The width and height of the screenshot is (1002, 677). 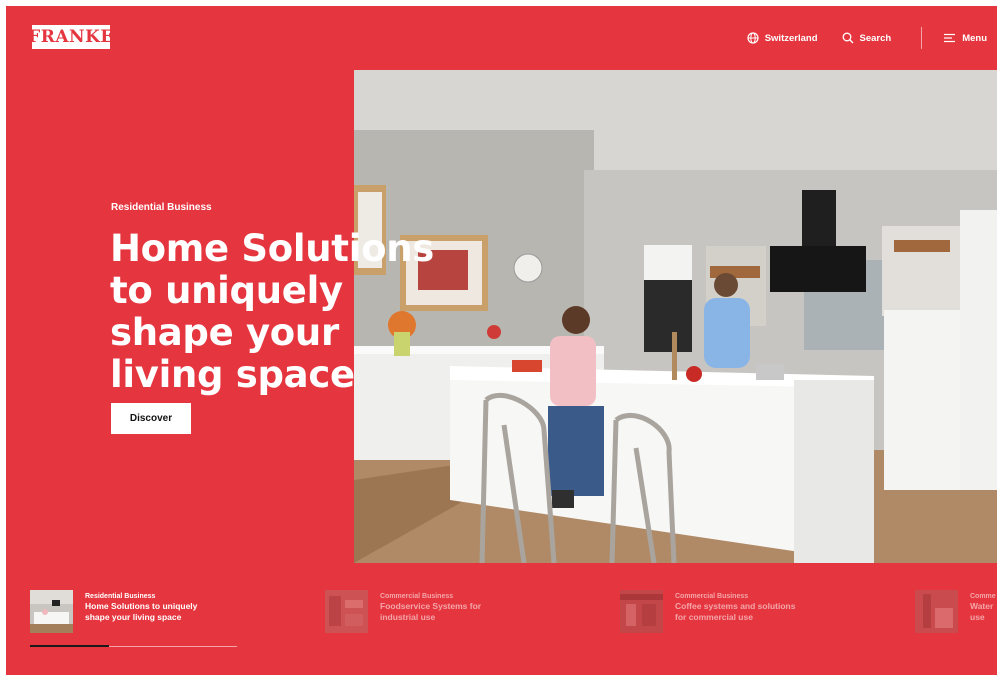 I want to click on menu-label: Menu, so click(x=974, y=38).